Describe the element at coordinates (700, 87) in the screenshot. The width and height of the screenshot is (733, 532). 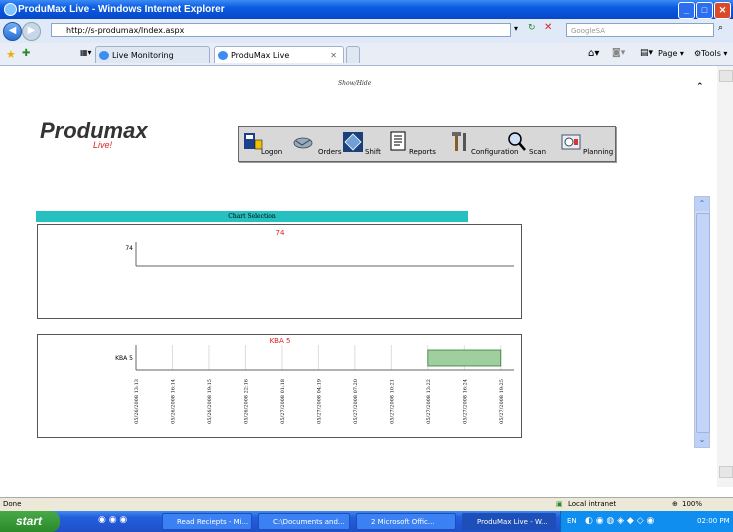
I see `collapse-icon: ⌃` at that location.